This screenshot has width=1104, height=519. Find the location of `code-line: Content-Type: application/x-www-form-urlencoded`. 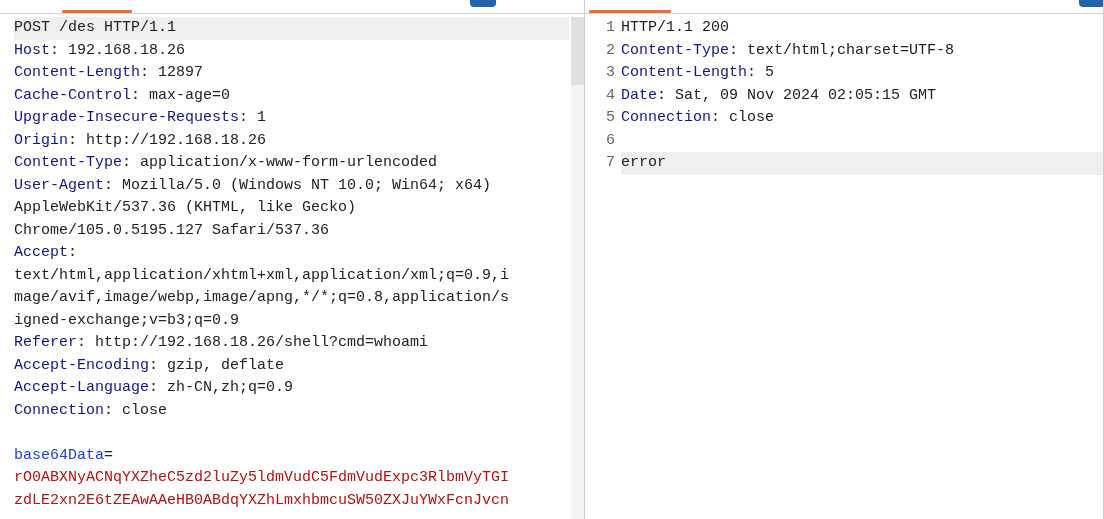

code-line: Content-Type: application/x-www-form-urlencoded is located at coordinates (226, 163).